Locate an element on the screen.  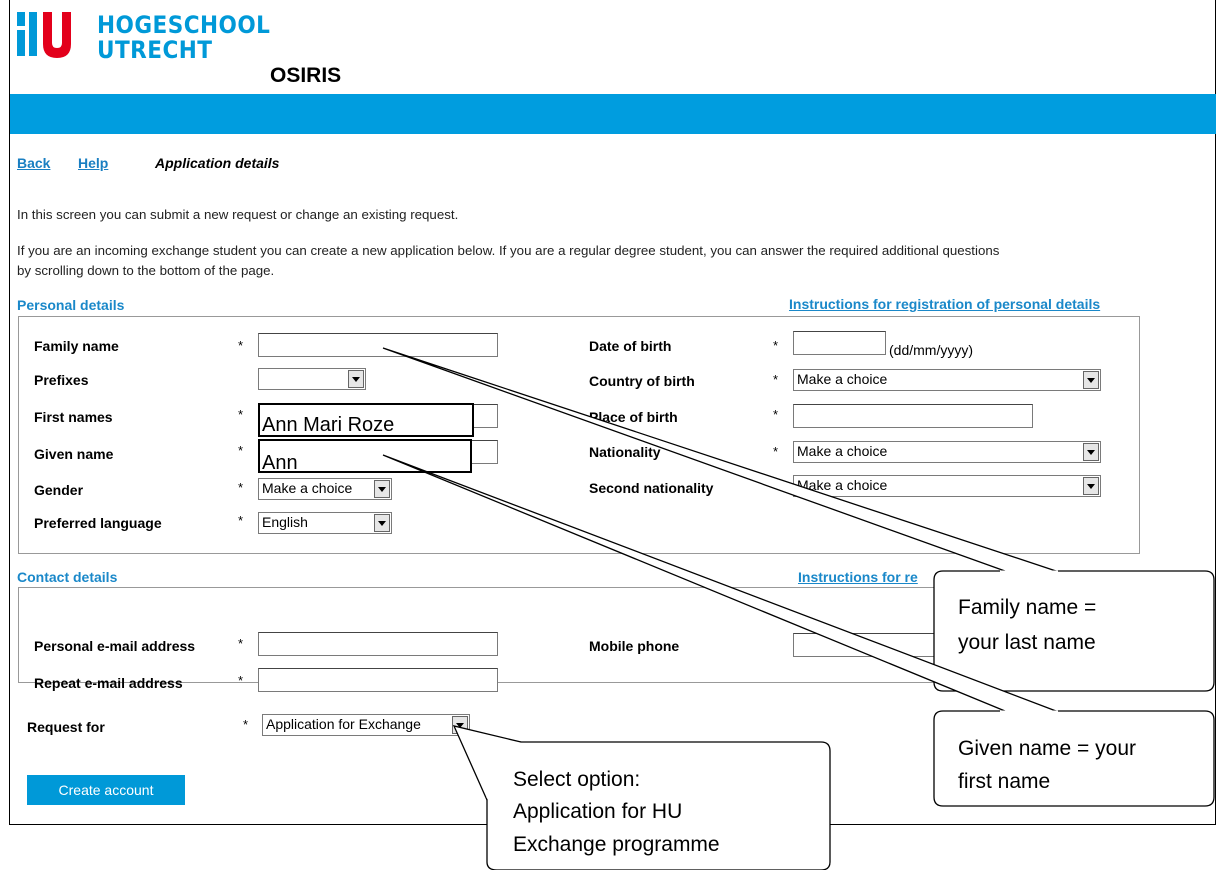
family-callout-line2: your last name is located at coordinates (1027, 642).